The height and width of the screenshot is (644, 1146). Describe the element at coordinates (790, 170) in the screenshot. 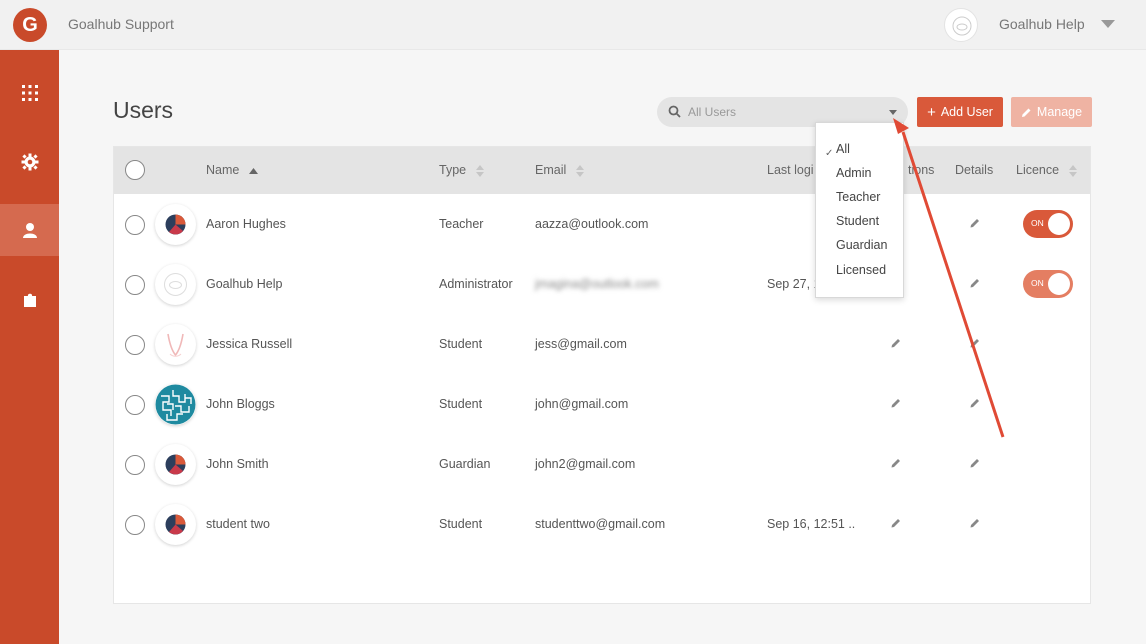

I see `column-header-last-login: Last logi` at that location.